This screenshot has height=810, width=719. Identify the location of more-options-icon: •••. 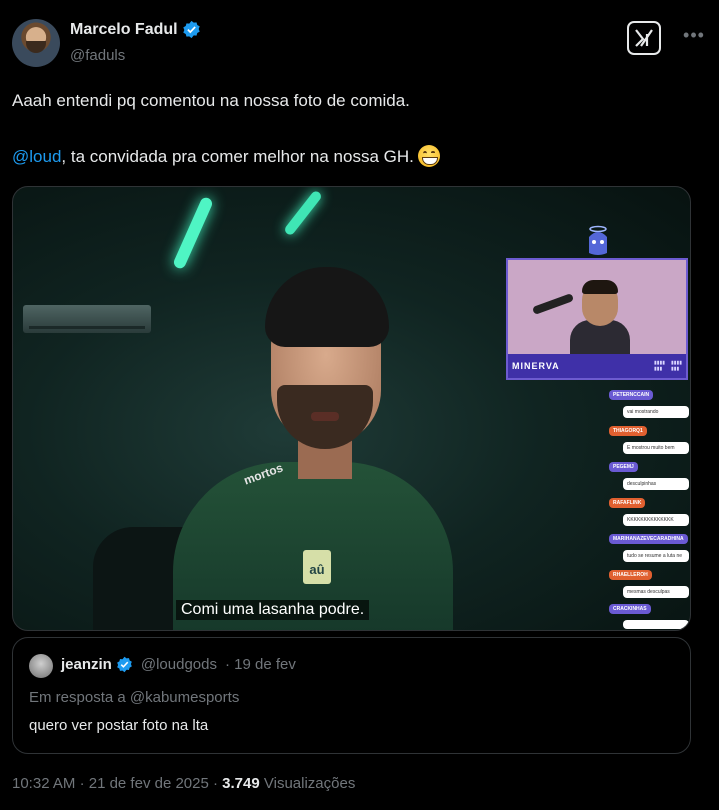
(694, 37).